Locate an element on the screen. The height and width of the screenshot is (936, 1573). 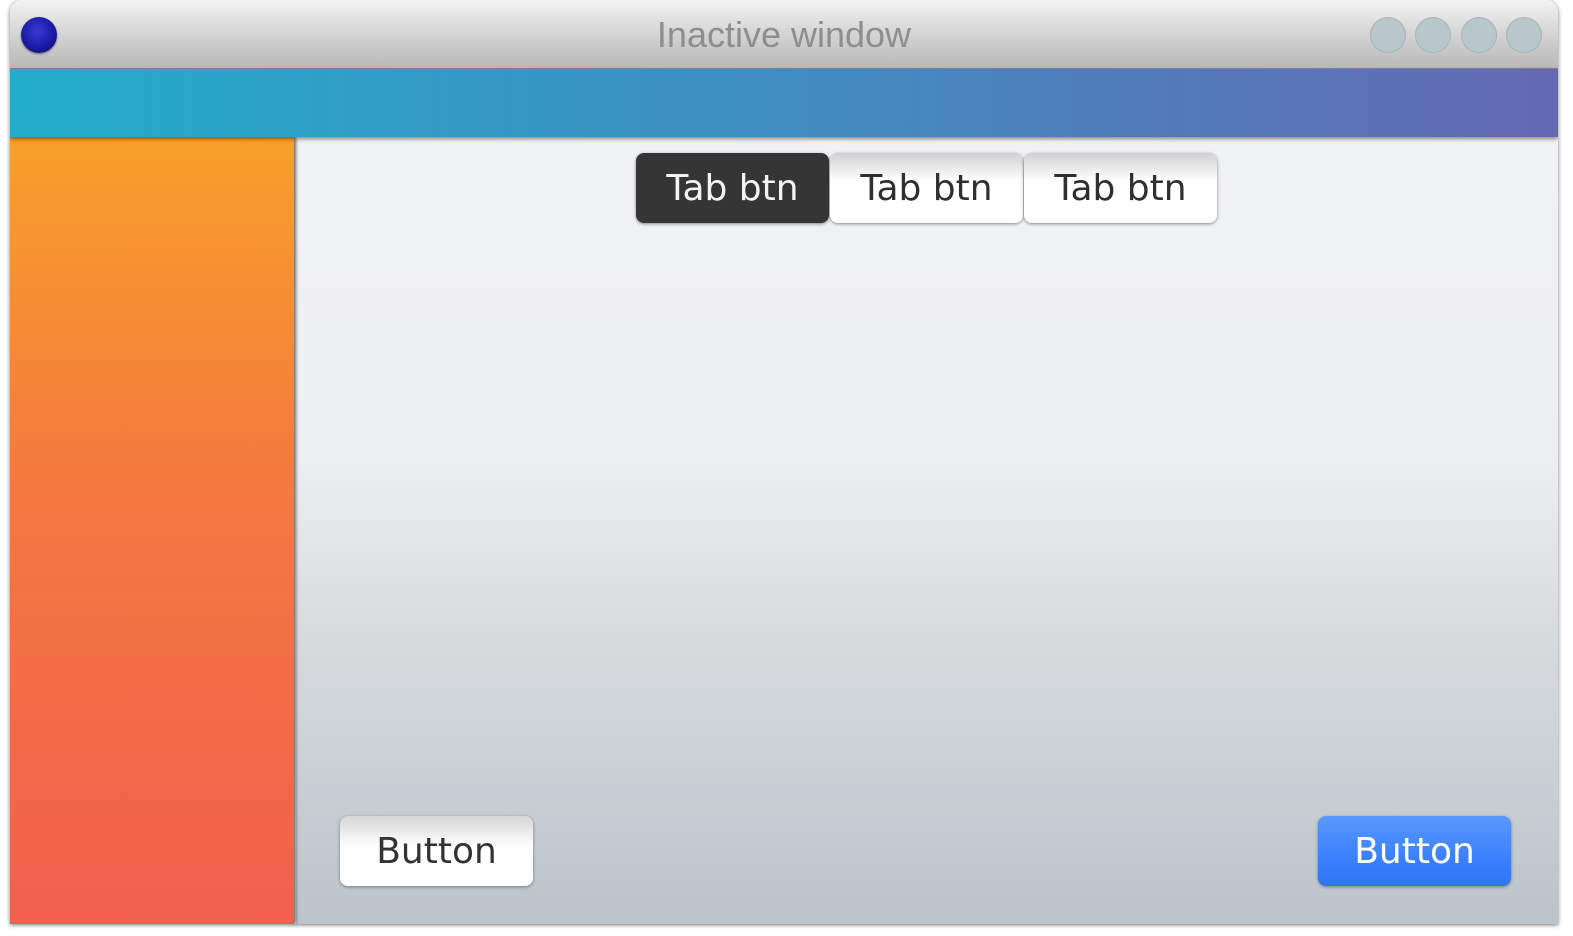
window-control-3-button is located at coordinates (1479, 35).